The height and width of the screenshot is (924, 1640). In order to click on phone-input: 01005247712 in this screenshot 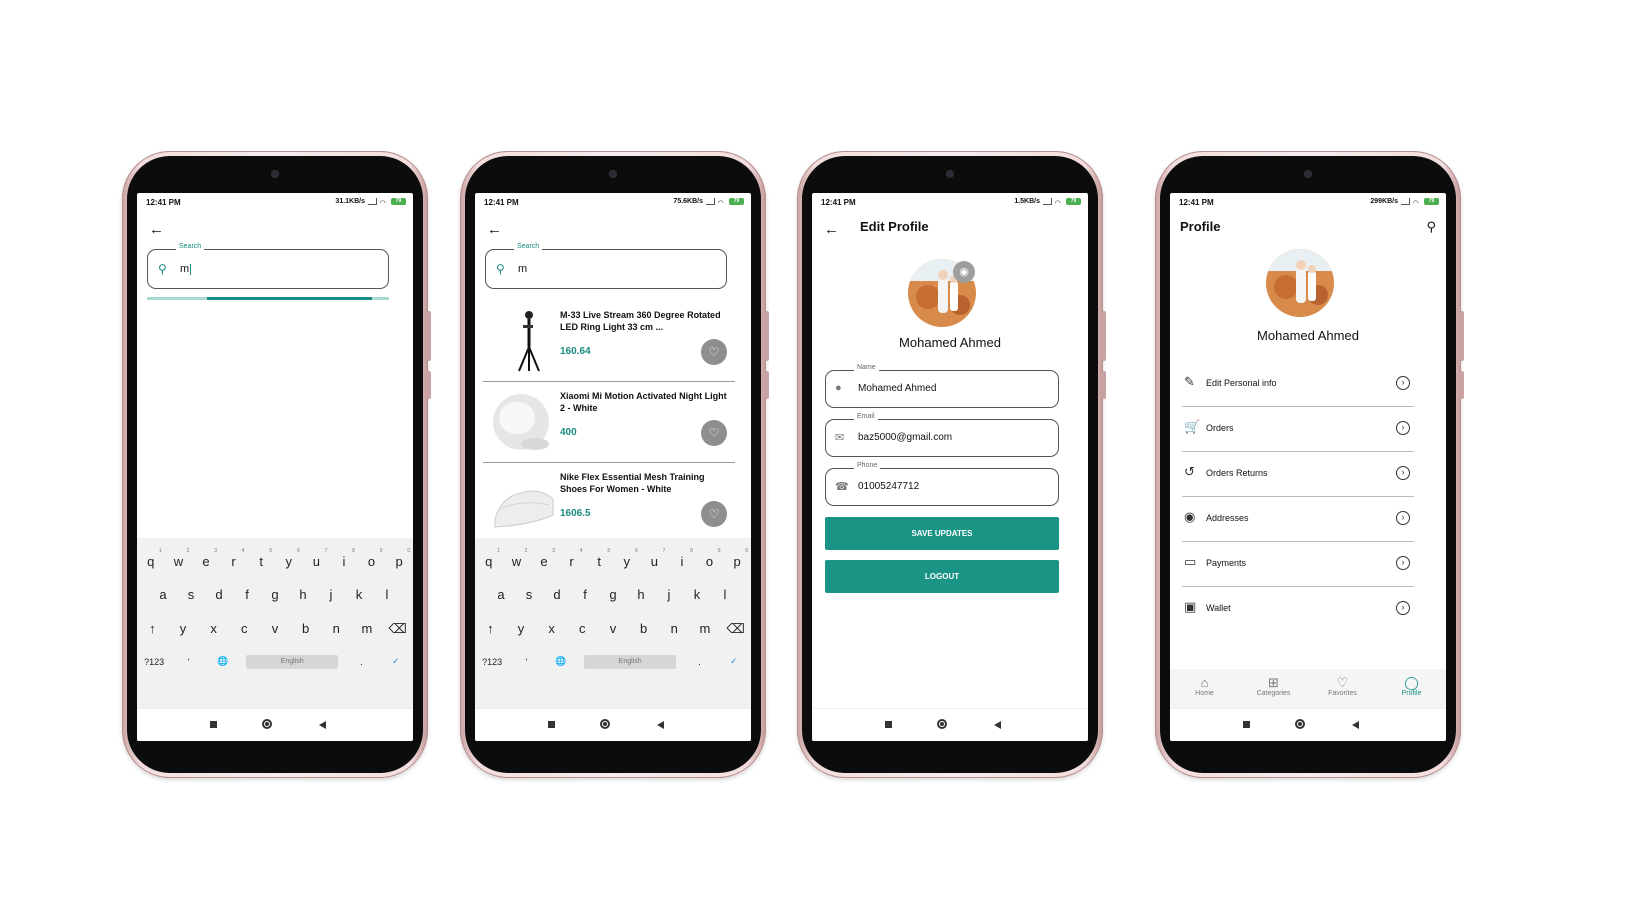, I will do `click(888, 486)`.